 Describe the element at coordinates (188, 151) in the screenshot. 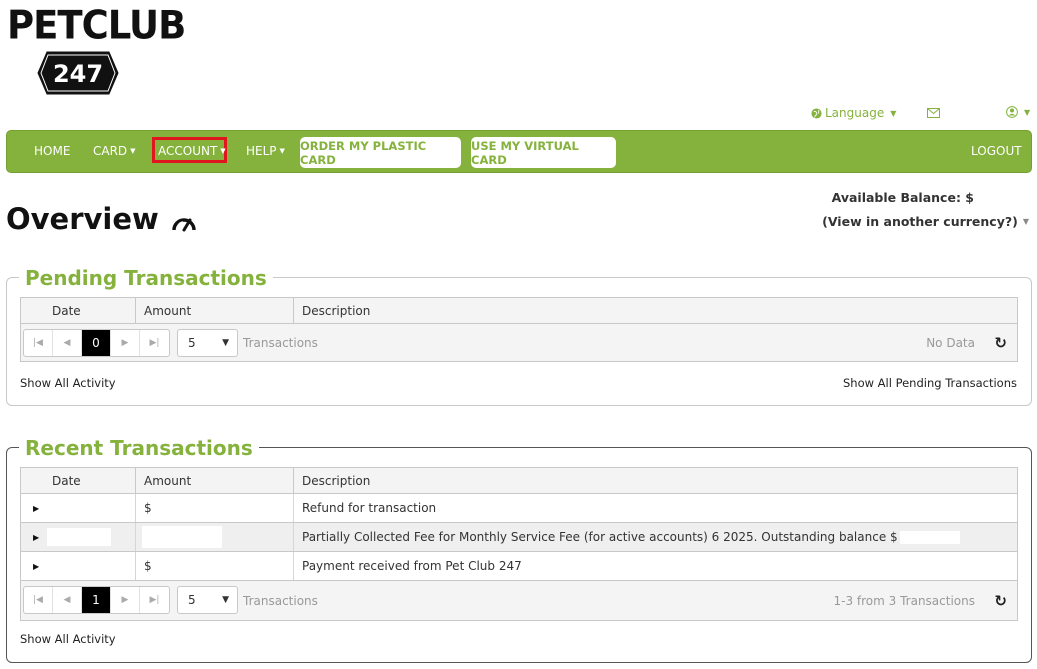

I see `nav-account-label: ACCOUNT` at that location.